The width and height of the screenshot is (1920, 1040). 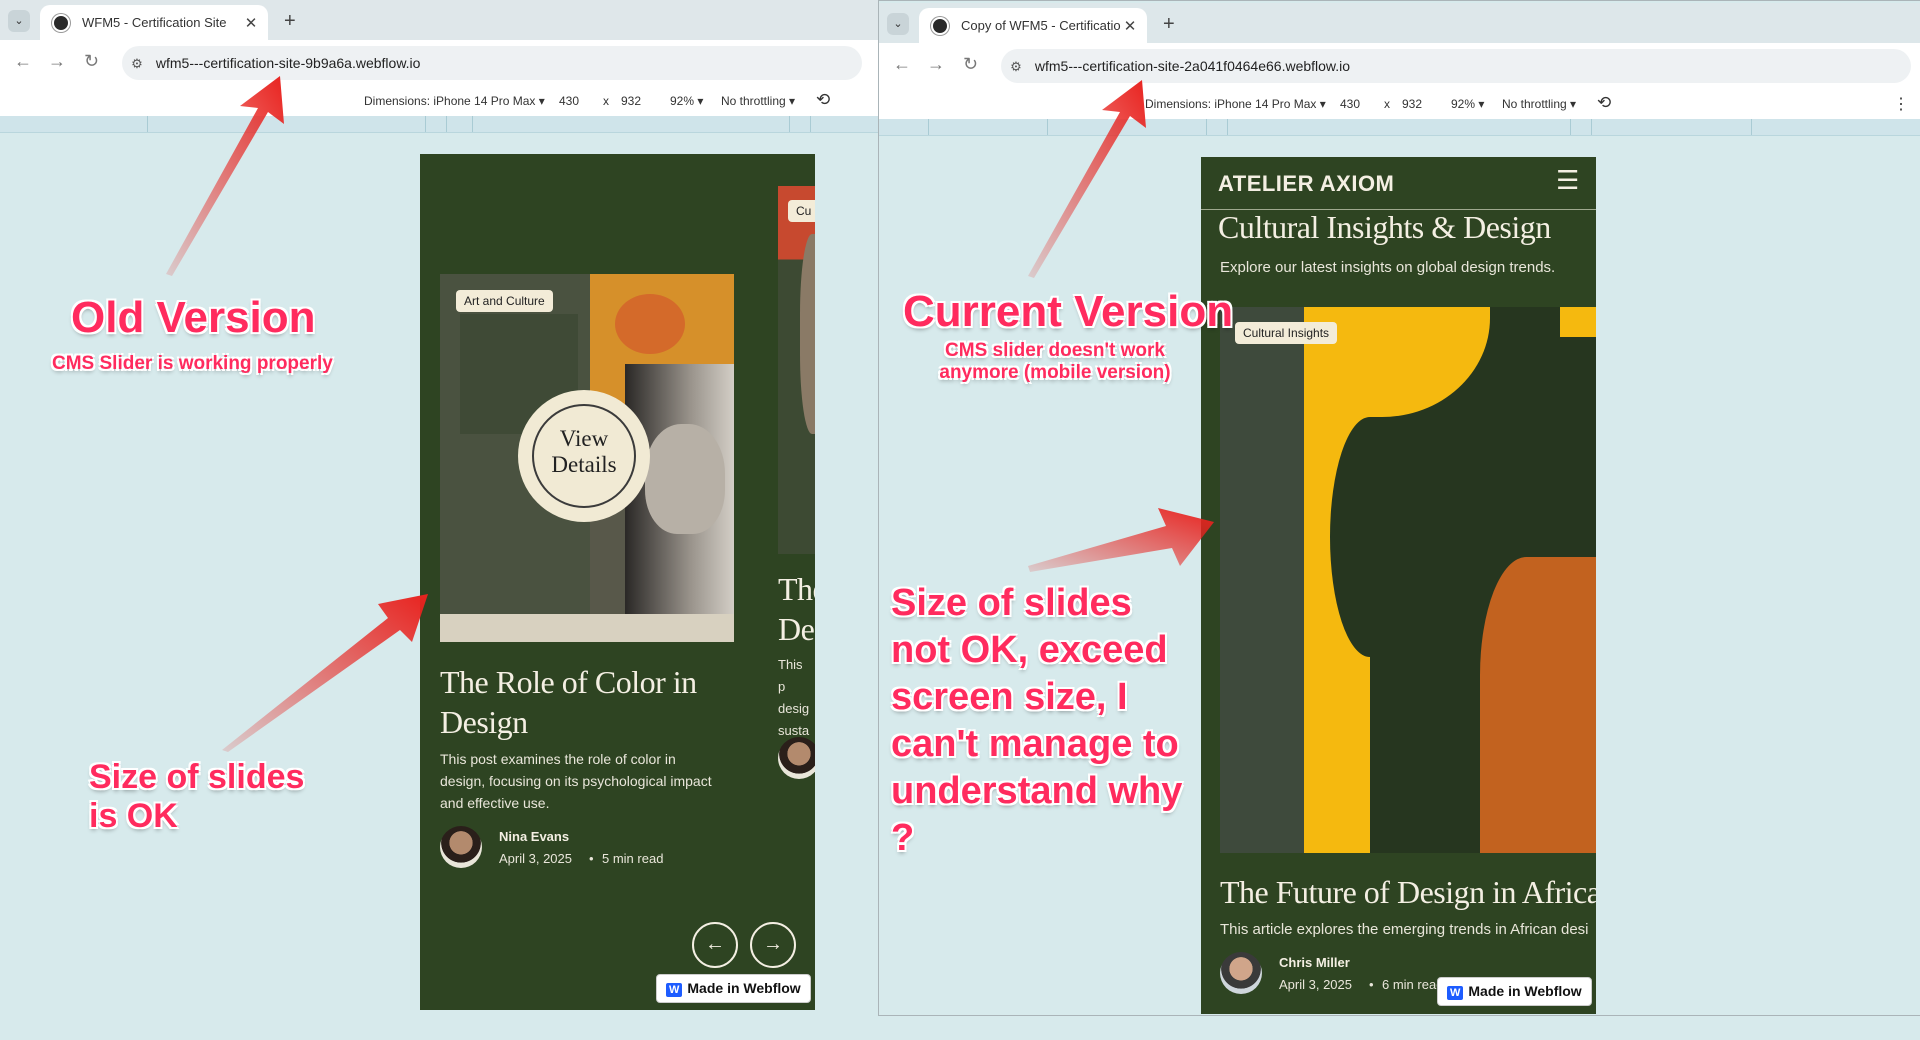 I want to click on size-ok-label: Size of slides is OK, so click(x=197, y=796).